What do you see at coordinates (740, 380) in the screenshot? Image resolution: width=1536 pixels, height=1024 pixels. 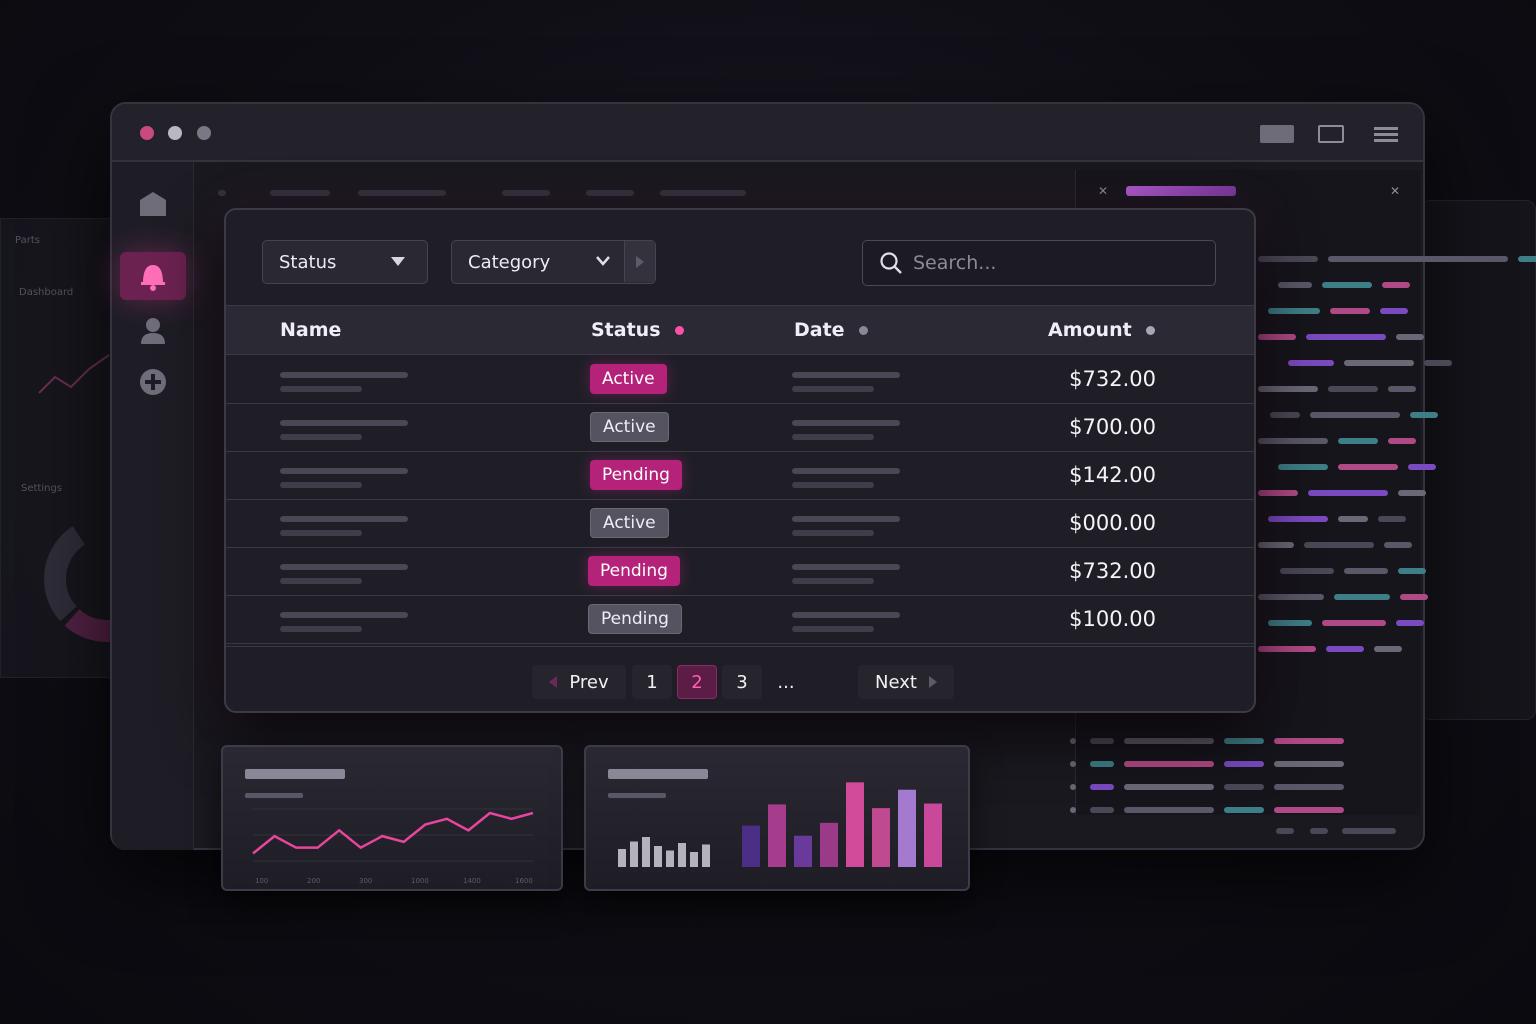 I see `table-row: Active $732.00` at bounding box center [740, 380].